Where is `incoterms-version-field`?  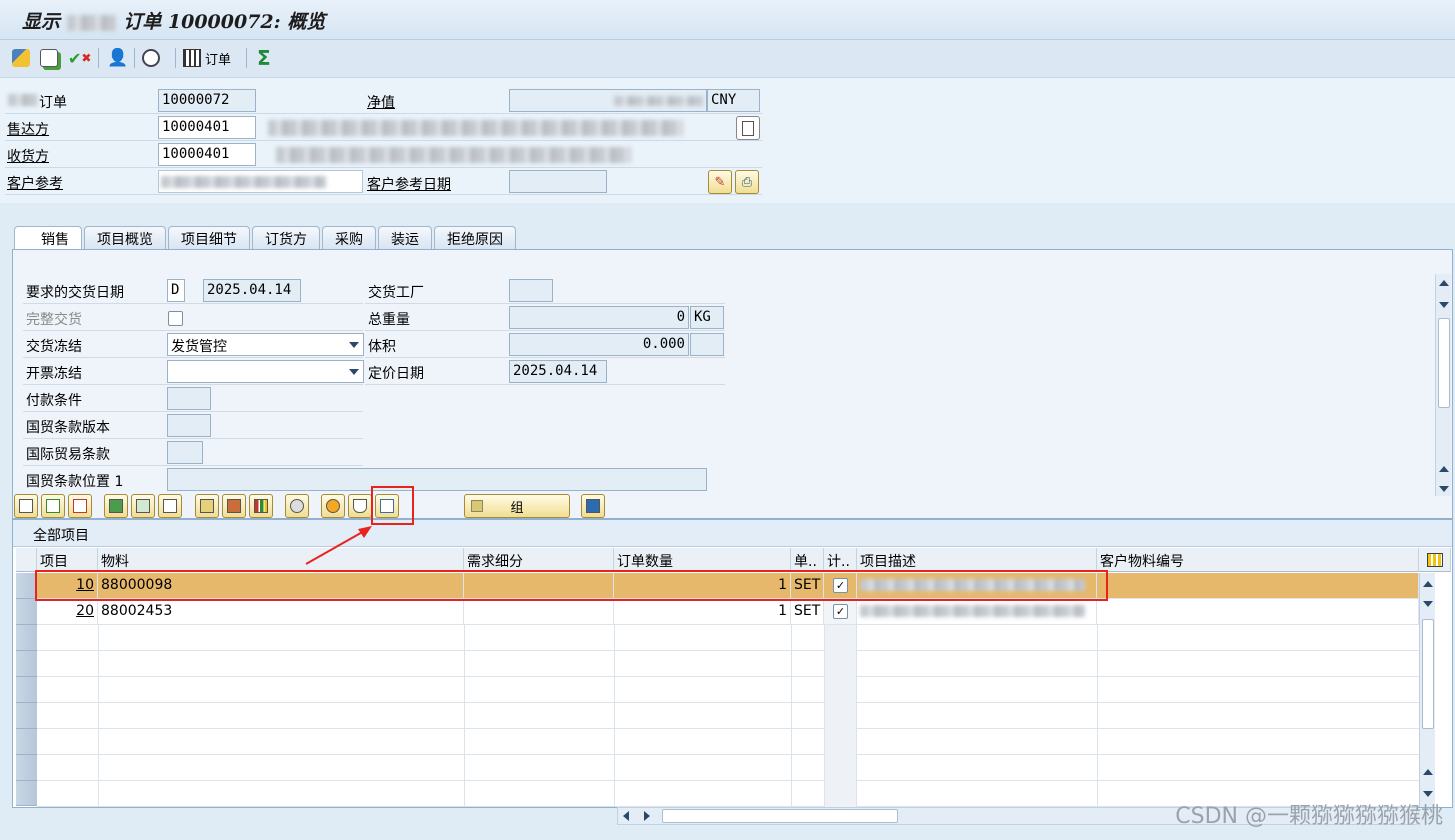 incoterms-version-field is located at coordinates (189, 425).